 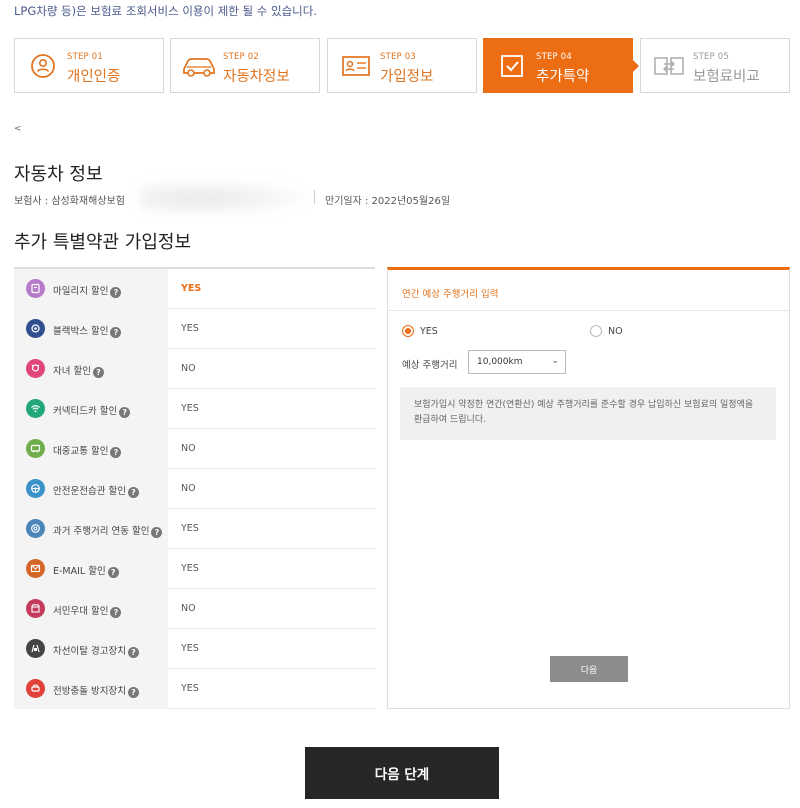 I want to click on radio-yes-label: YES, so click(x=429, y=331).